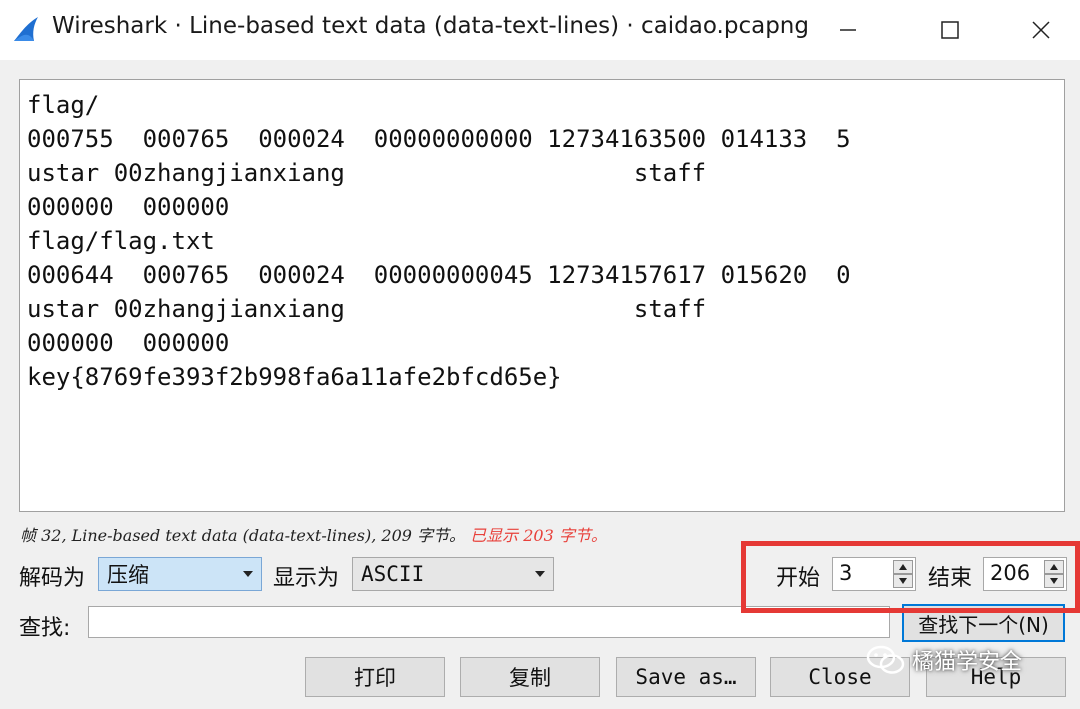  Describe the element at coordinates (294, 377) in the screenshot. I see `flag-key-line: key{8769fe393f2b998fa6a11afe2bfcd65e}` at that location.